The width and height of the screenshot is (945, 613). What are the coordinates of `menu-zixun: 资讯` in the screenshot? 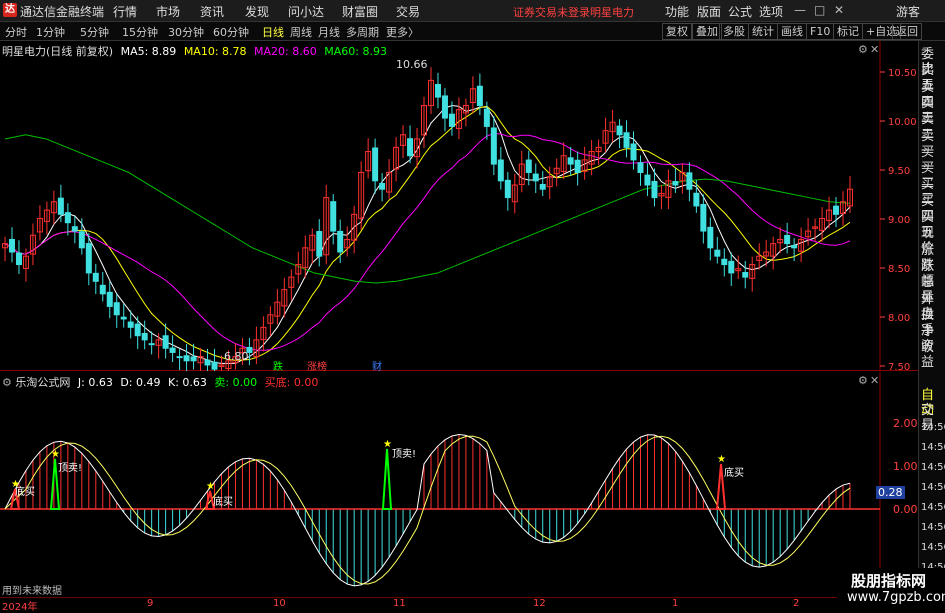 It's located at (212, 11).